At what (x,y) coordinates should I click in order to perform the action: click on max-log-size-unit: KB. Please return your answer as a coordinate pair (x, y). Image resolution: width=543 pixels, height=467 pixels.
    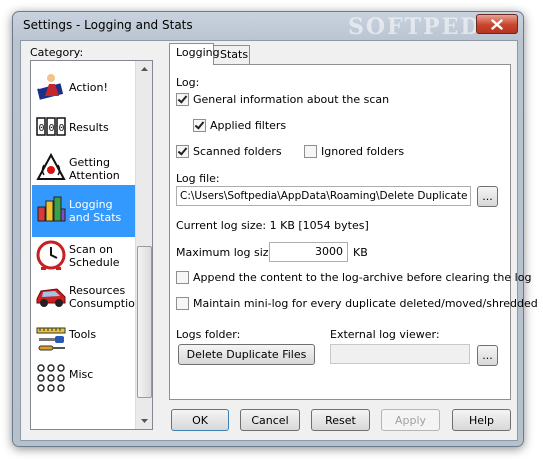
    Looking at the image, I should click on (360, 252).